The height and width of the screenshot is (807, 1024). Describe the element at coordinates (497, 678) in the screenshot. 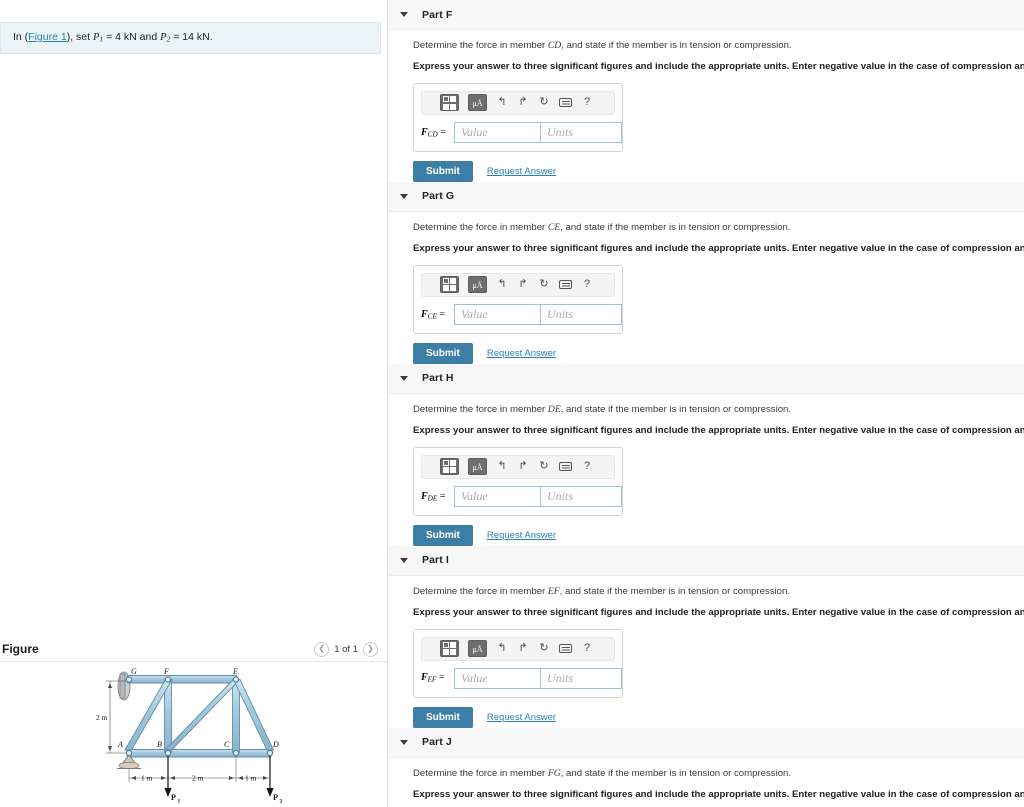

I see `part-i-value-input` at that location.